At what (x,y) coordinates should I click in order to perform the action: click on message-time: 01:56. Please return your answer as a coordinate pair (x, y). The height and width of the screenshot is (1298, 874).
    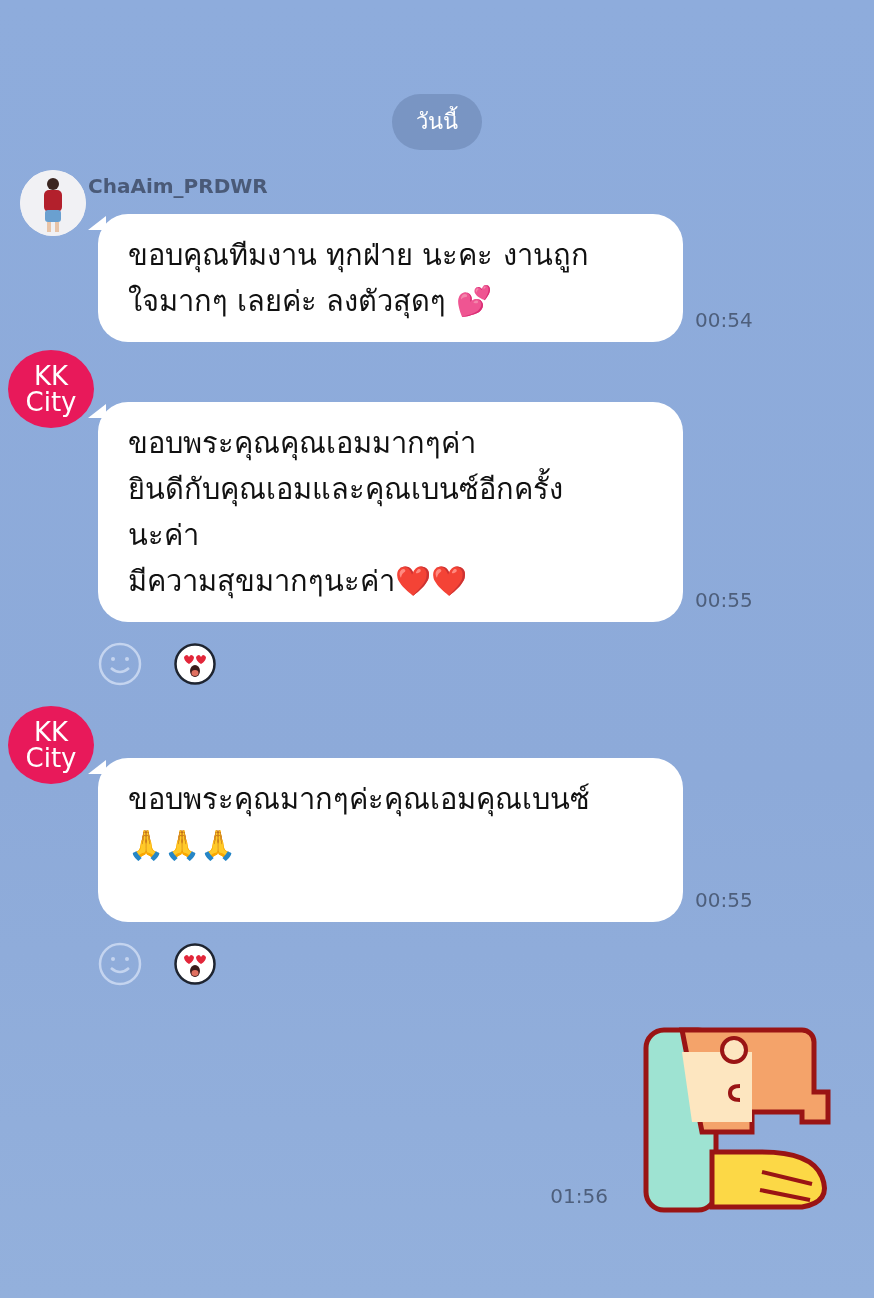
    Looking at the image, I should click on (579, 1196).